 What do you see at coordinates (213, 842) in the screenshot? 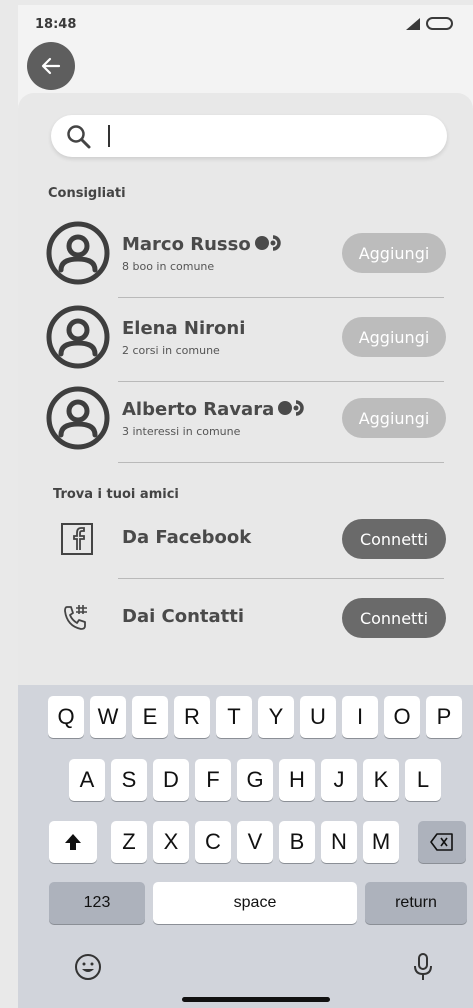
I see `key-c: C` at bounding box center [213, 842].